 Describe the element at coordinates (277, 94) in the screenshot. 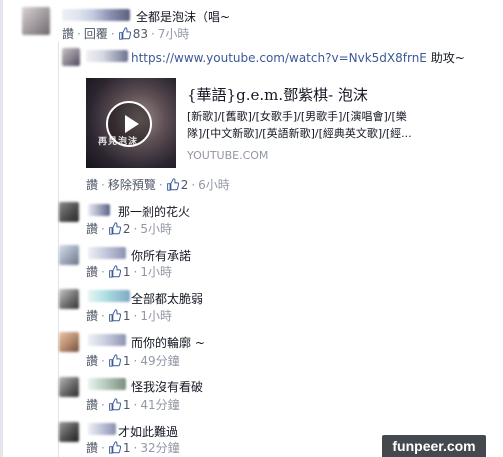

I see `preview-title: {華語}g.e.m.鄧紫棋- 泡沫` at that location.